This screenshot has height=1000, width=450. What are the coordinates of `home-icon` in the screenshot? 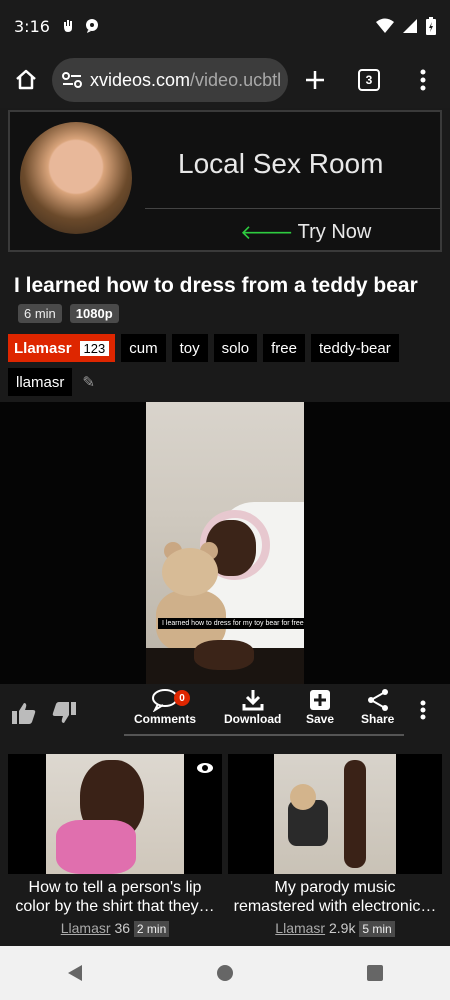 It's located at (26, 79).